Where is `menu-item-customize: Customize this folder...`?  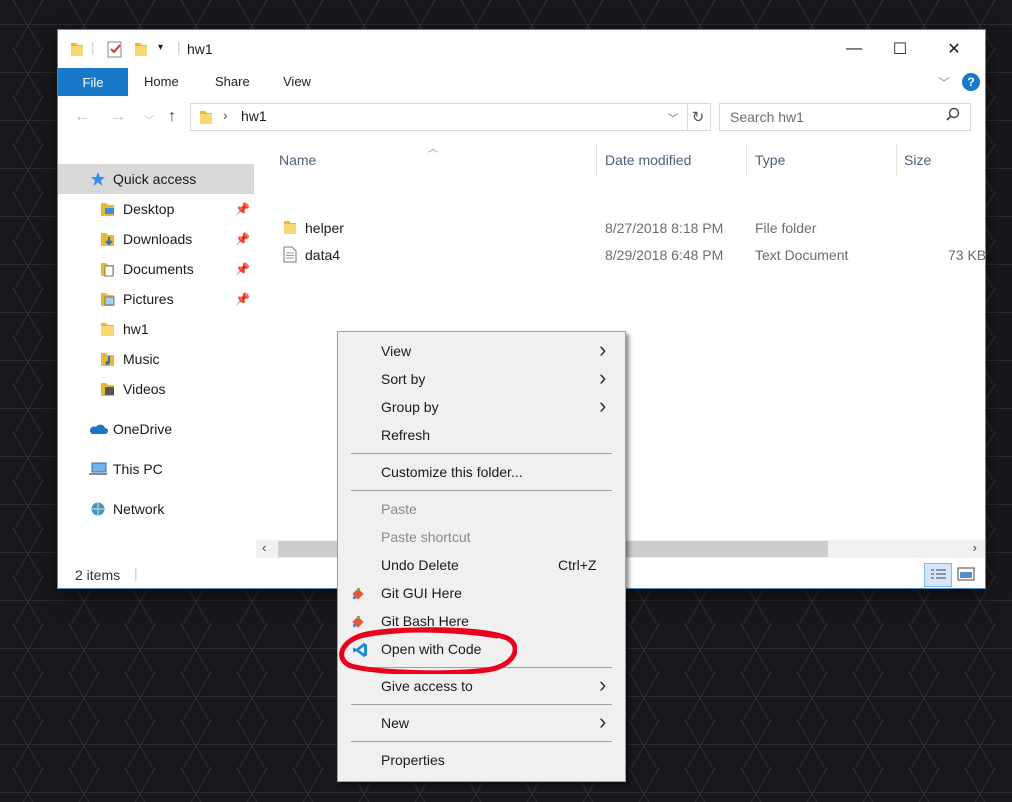
menu-item-customize: Customize this folder... is located at coordinates (481, 473).